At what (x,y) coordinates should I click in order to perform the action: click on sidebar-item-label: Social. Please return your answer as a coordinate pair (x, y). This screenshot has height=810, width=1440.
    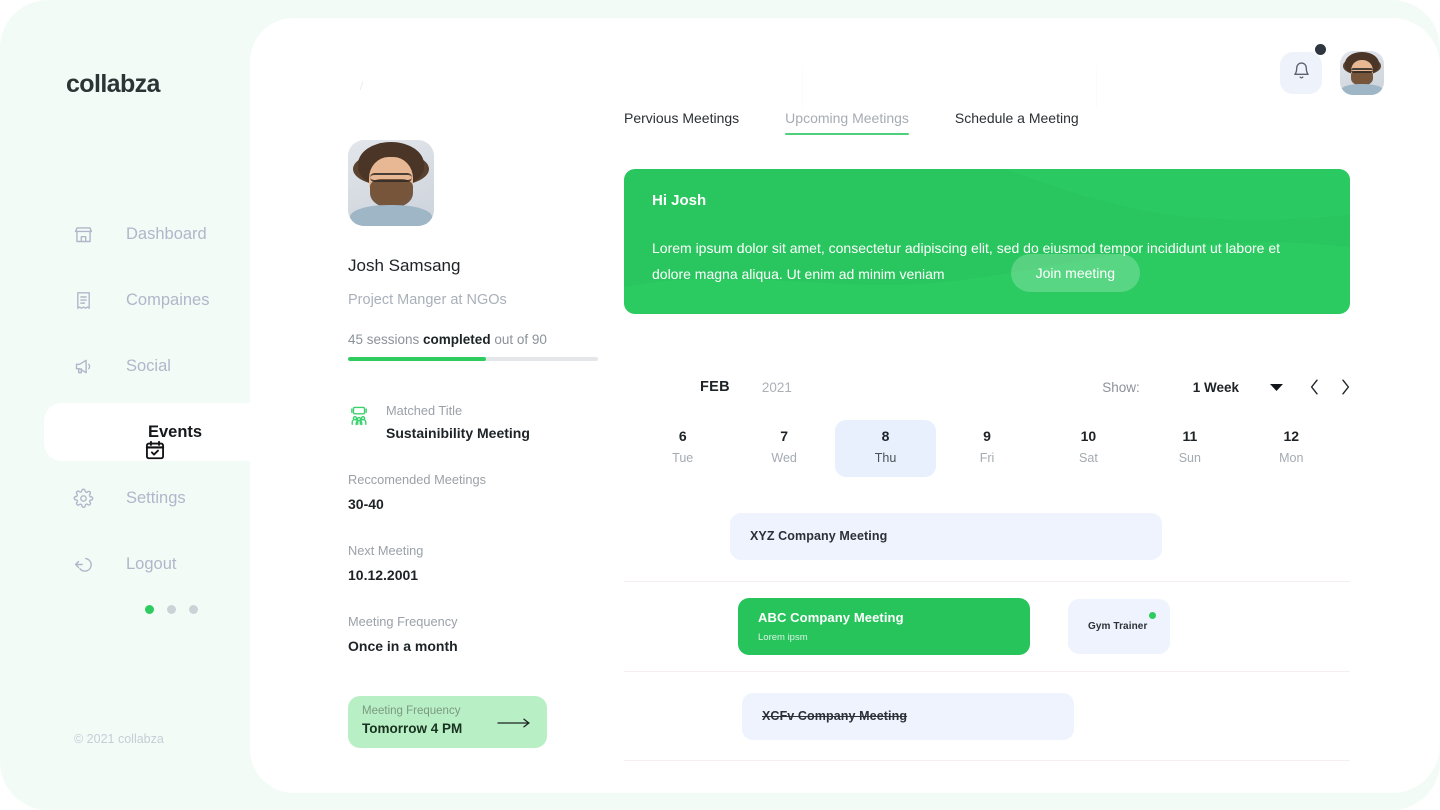
    Looking at the image, I should click on (148, 365).